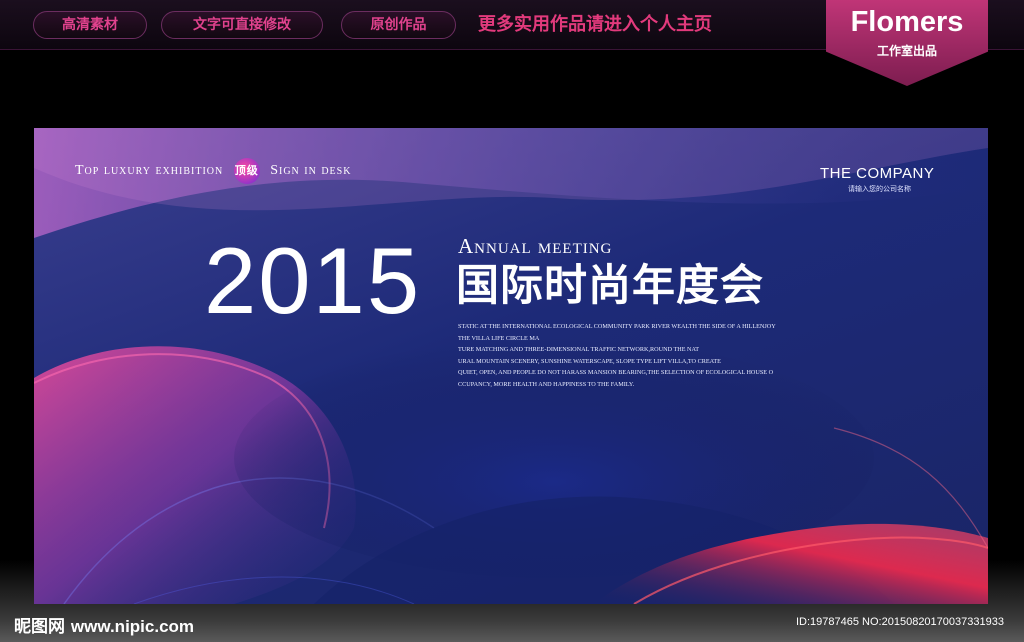 The image size is (1024, 642). Describe the element at coordinates (610, 286) in the screenshot. I see `event-title: 国际时尚年度会` at that location.